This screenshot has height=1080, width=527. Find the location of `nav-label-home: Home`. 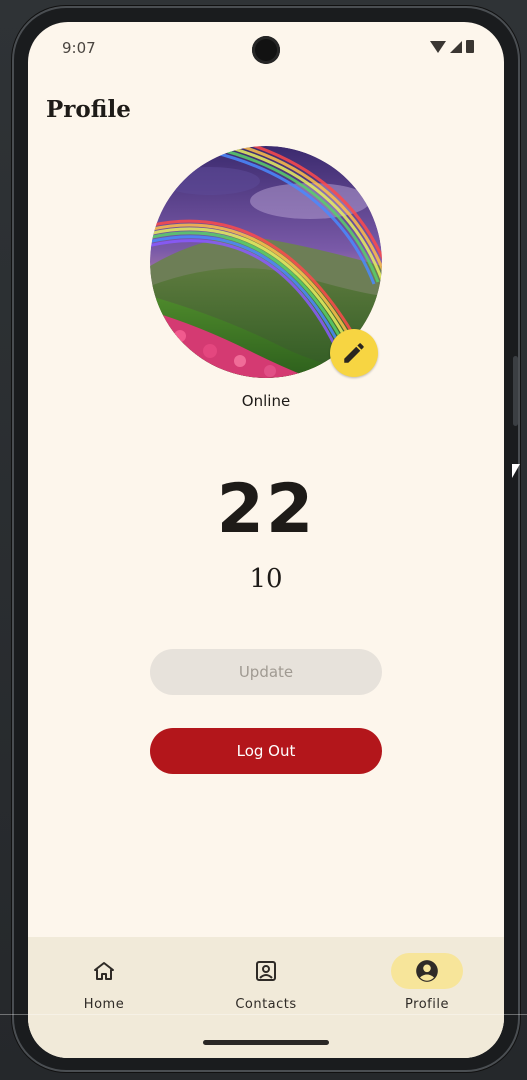

nav-label-home: Home is located at coordinates (104, 1004).